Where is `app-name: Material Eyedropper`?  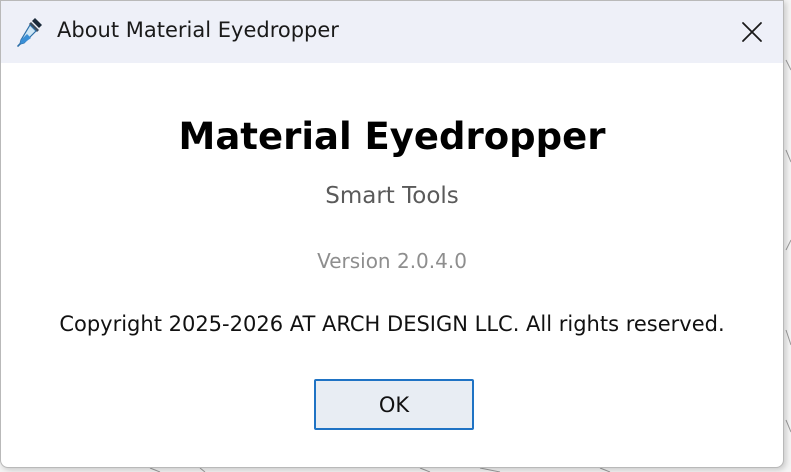 app-name: Material Eyedropper is located at coordinates (392, 136).